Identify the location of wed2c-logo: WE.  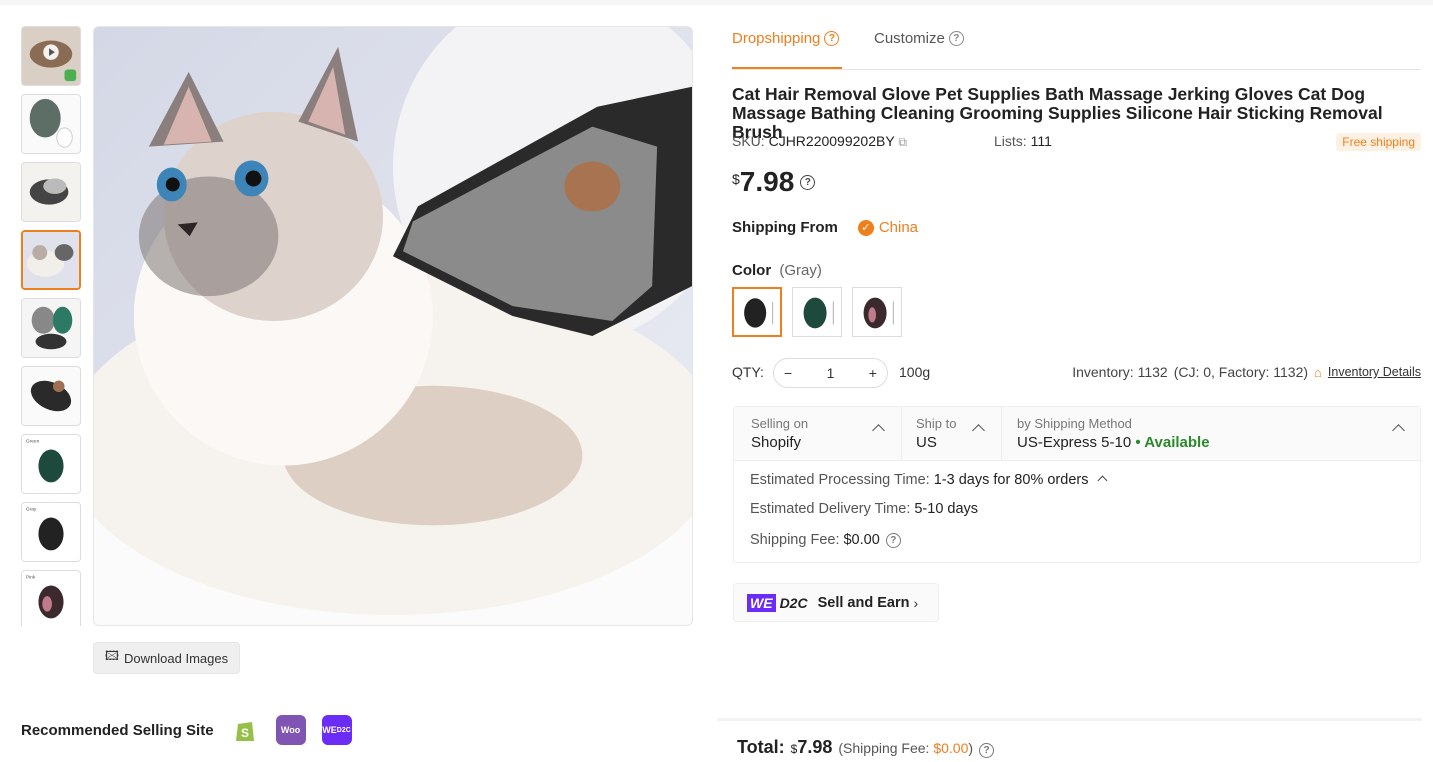
(761, 602).